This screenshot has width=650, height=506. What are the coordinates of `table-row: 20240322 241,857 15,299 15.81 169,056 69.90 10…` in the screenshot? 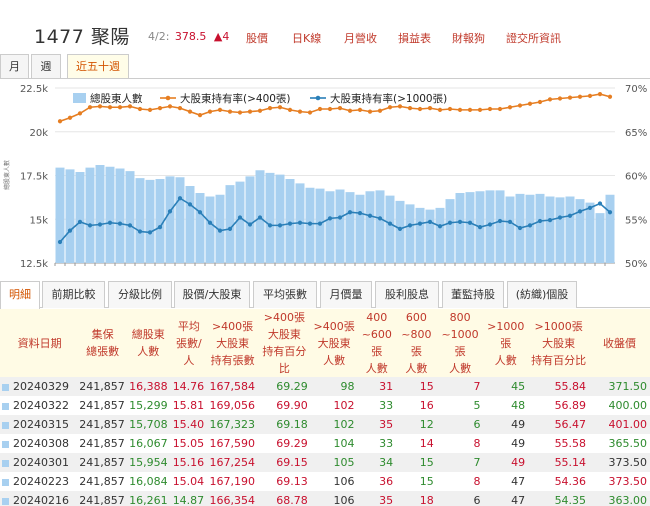 It's located at (325, 405).